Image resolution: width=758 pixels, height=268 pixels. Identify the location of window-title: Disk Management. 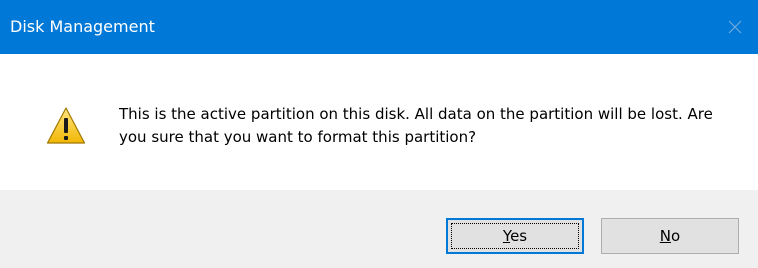
(82, 26).